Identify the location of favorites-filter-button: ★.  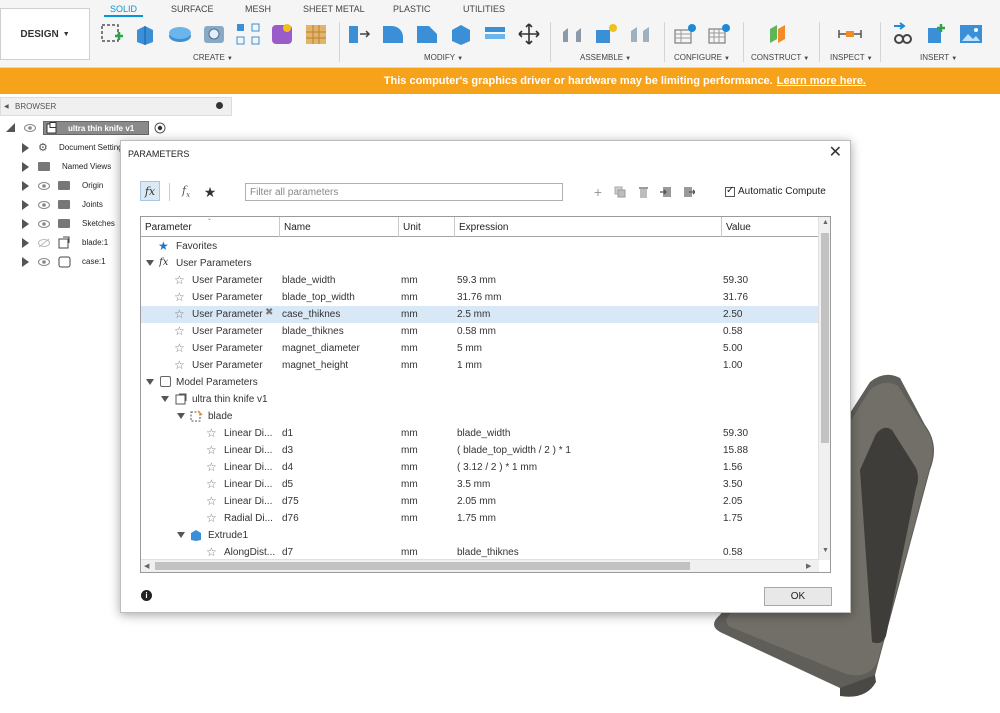
(210, 192).